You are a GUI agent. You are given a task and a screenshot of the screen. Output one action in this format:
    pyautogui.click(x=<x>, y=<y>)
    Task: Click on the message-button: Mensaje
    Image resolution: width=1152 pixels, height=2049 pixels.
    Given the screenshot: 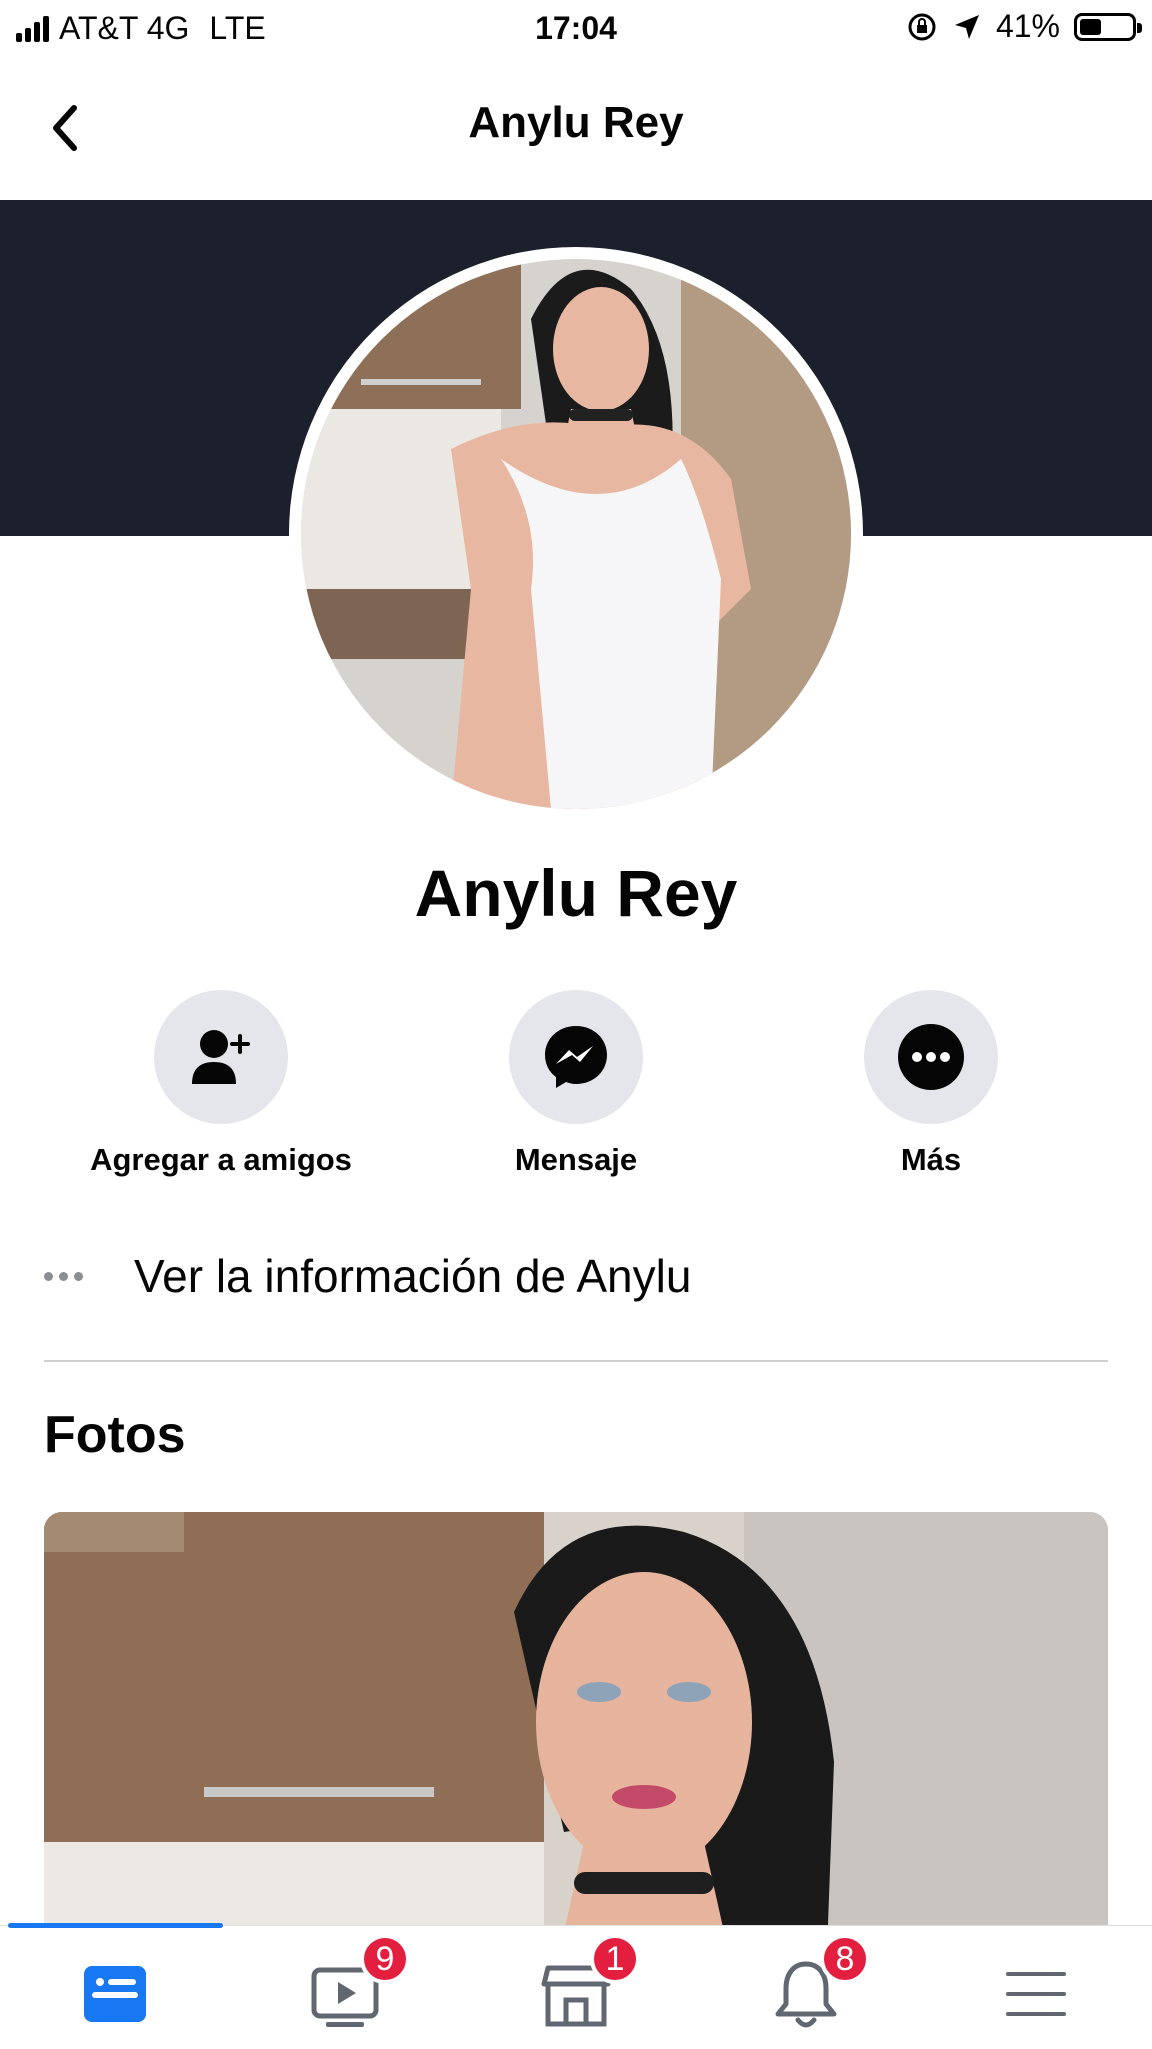 What is the action you would take?
    pyautogui.click(x=576, y=1084)
    